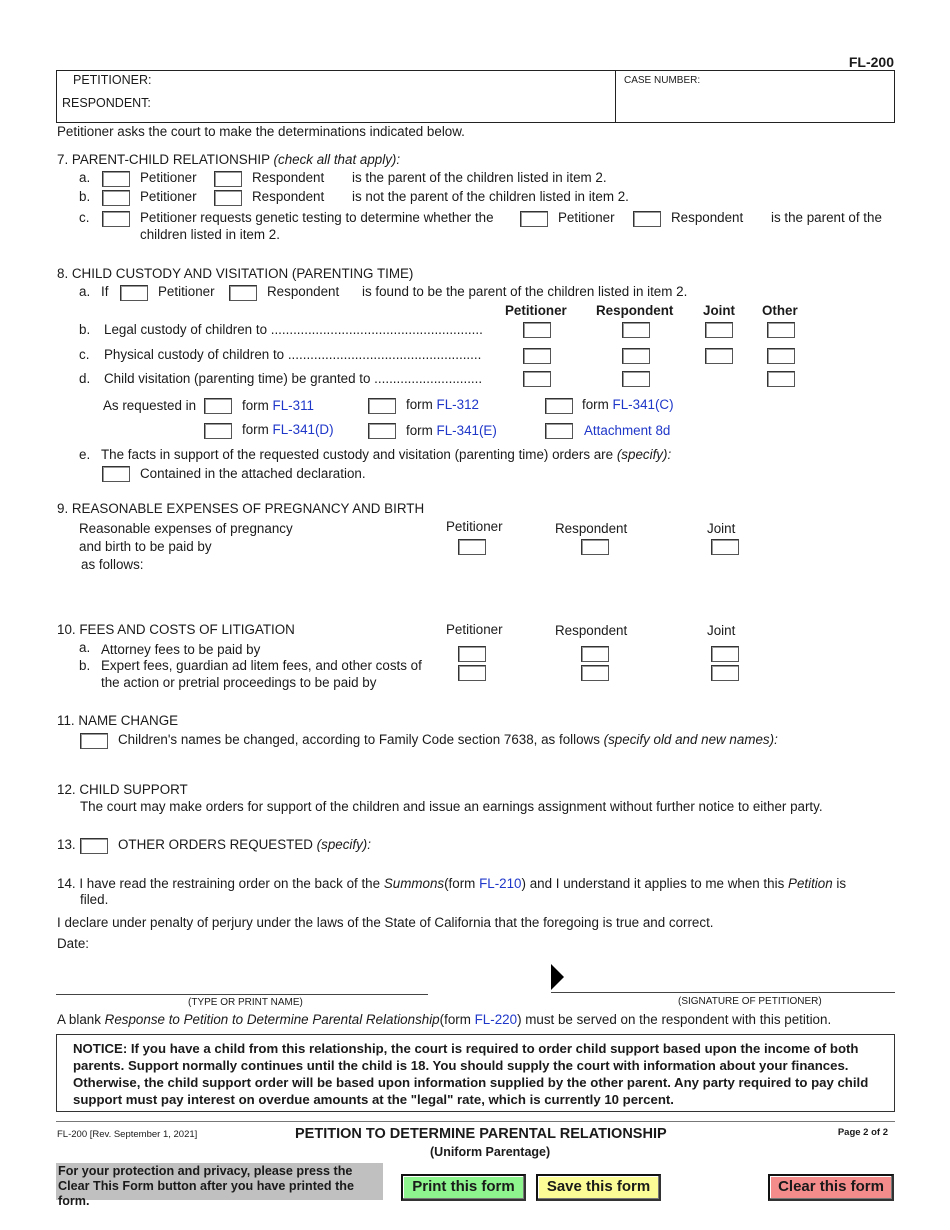 This screenshot has width=950, height=1230. I want to click on form-fl341c-label: form FL-341(C), so click(628, 404).